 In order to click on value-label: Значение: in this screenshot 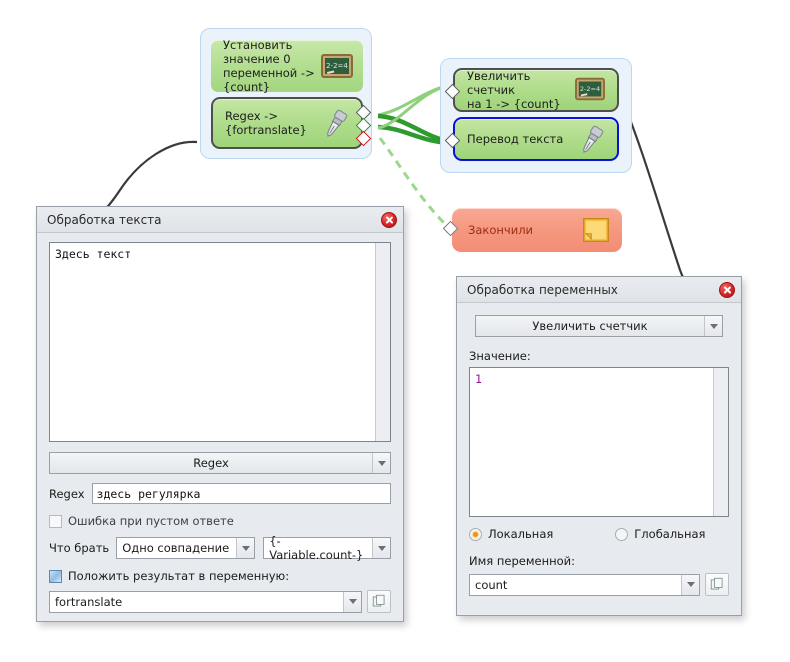, I will do `click(500, 356)`.